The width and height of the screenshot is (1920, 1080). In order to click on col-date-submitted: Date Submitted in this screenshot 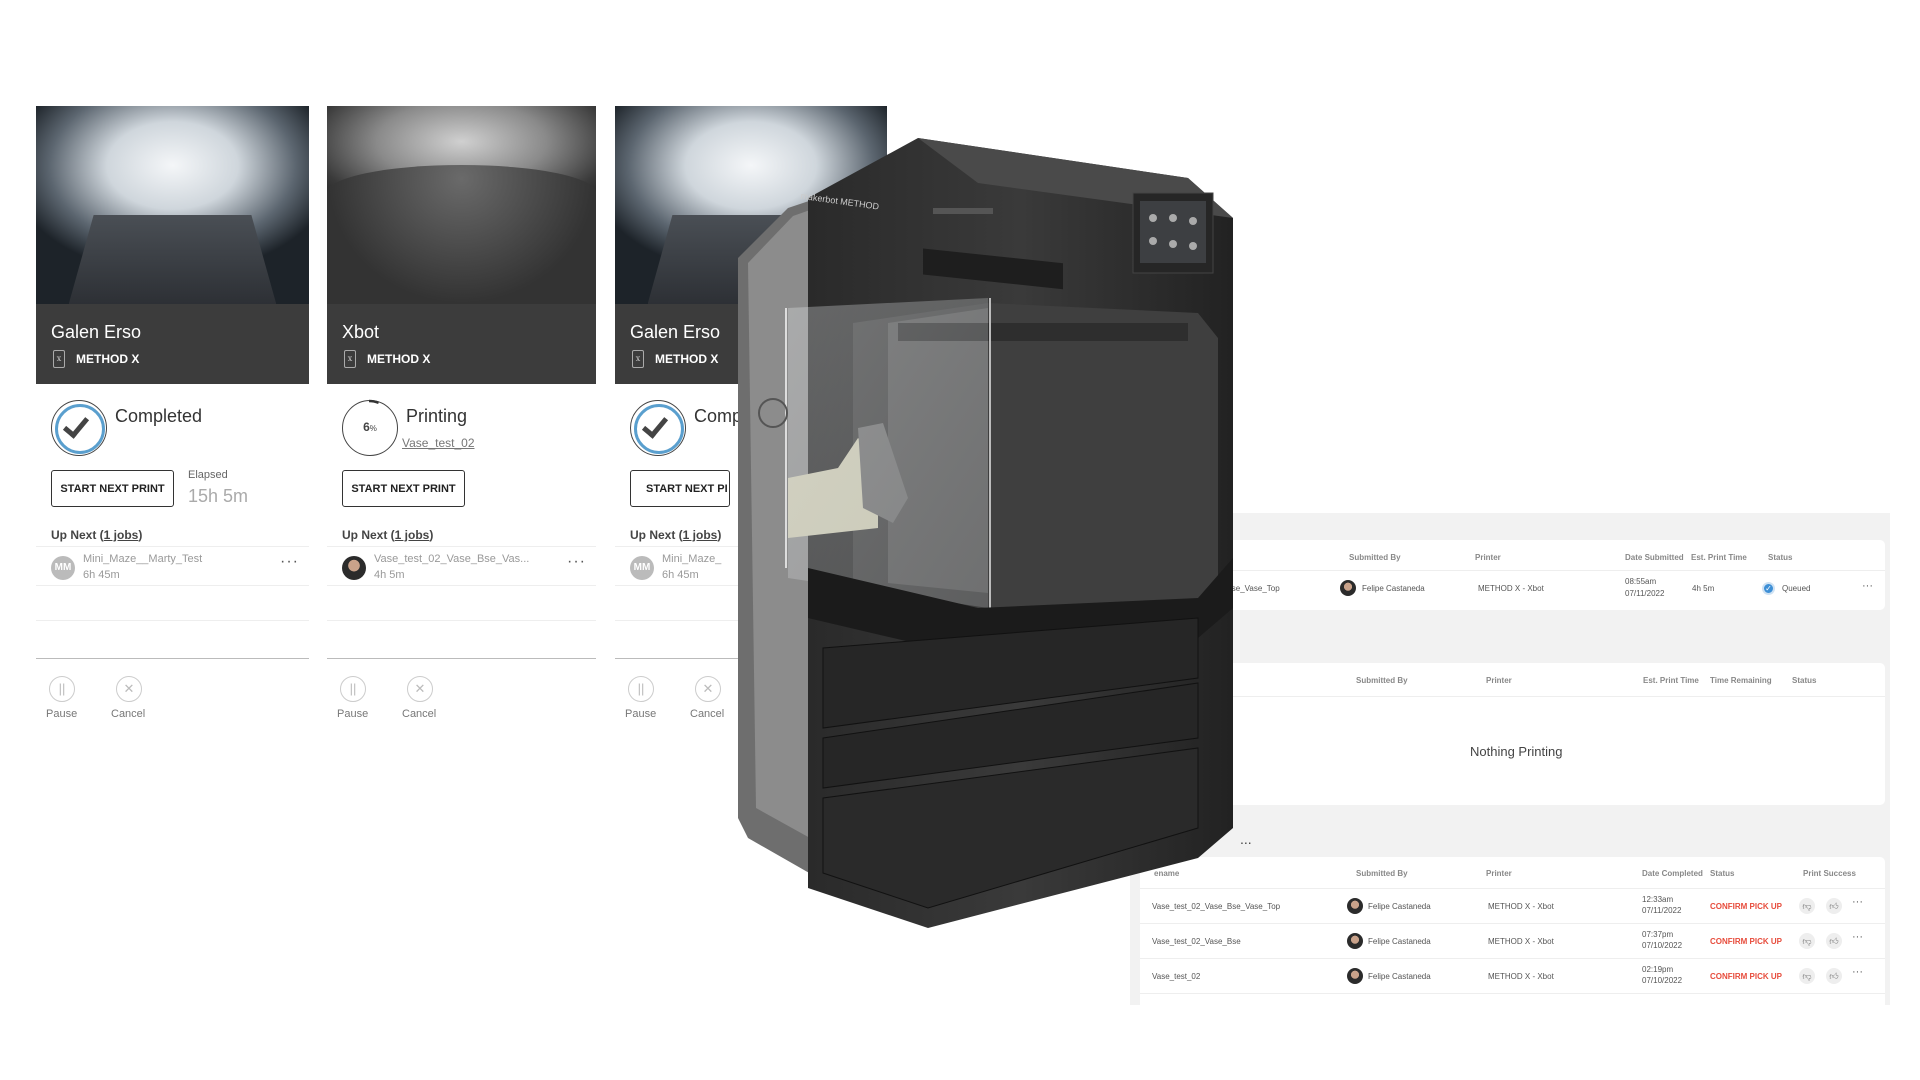, I will do `click(1654, 557)`.